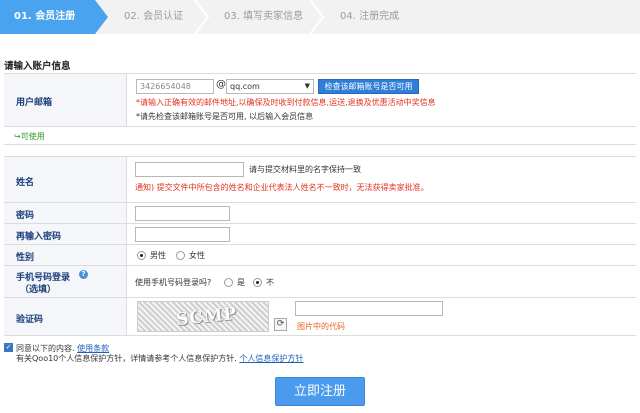  I want to click on phone-login-optional: （选填）, so click(38, 290).